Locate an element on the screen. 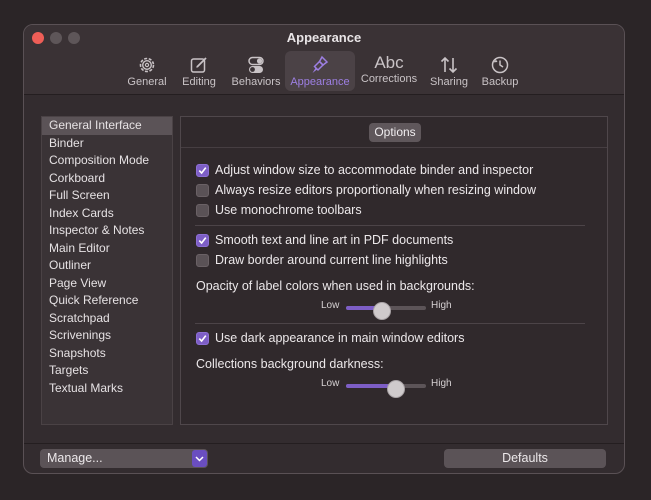  toolbar-corrections: Abc Corrections is located at coordinates (389, 71).